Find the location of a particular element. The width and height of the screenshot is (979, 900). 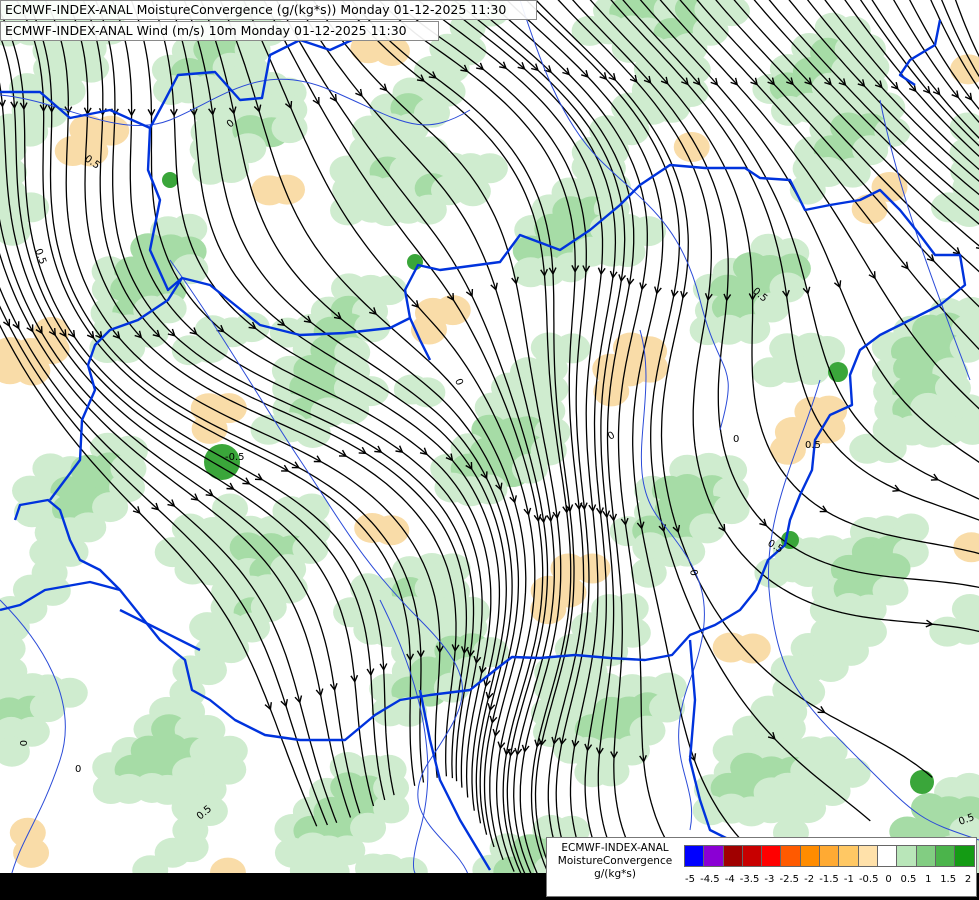

legend-tick: 1 is located at coordinates (928, 879).